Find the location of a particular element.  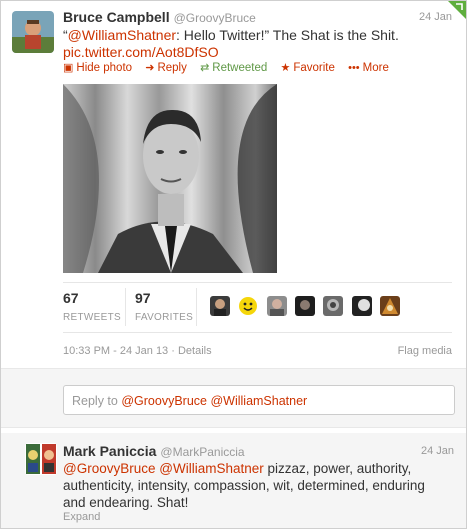

flag-media-link: Flag media is located at coordinates (425, 351).